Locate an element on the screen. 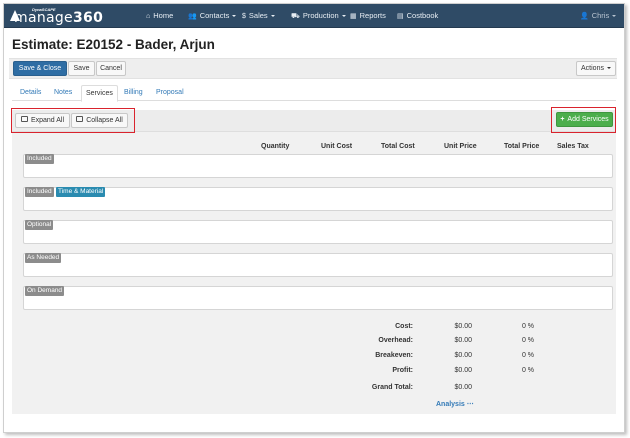 This screenshot has height=438, width=630. add-services-label: Add Services is located at coordinates (588, 119).